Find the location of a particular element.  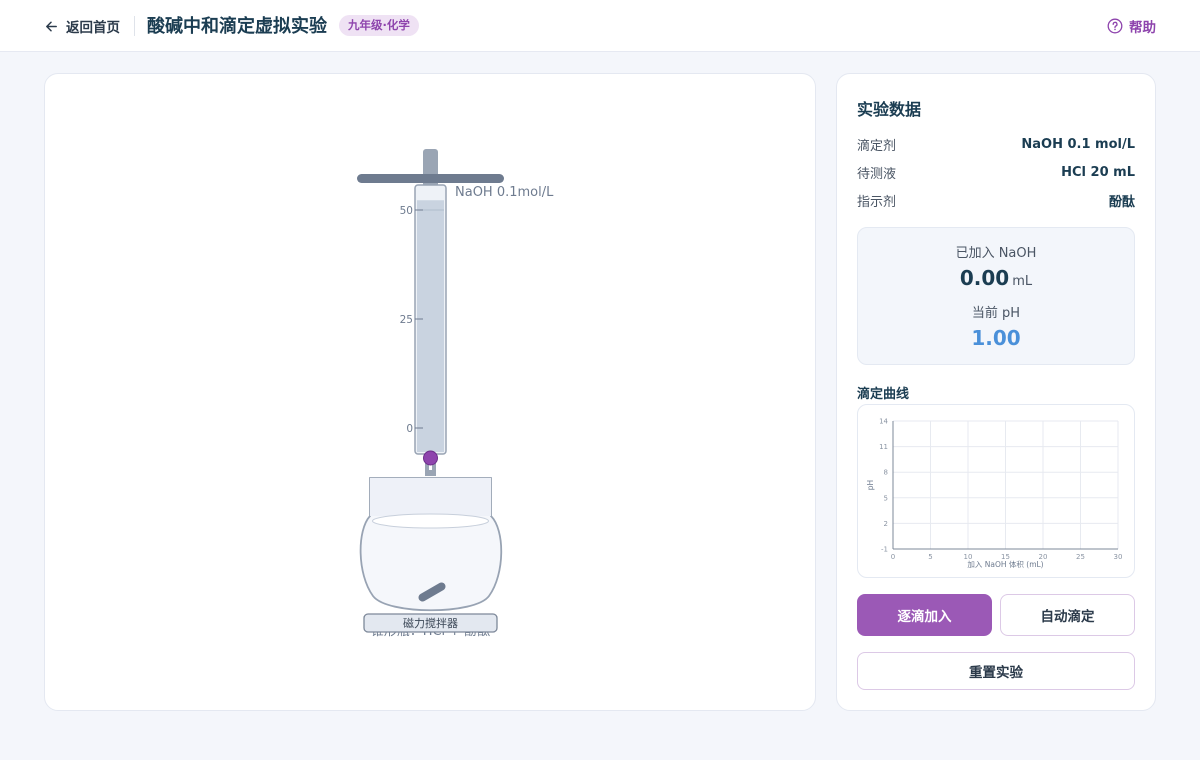

back-home-label: 返回首页 is located at coordinates (93, 28).